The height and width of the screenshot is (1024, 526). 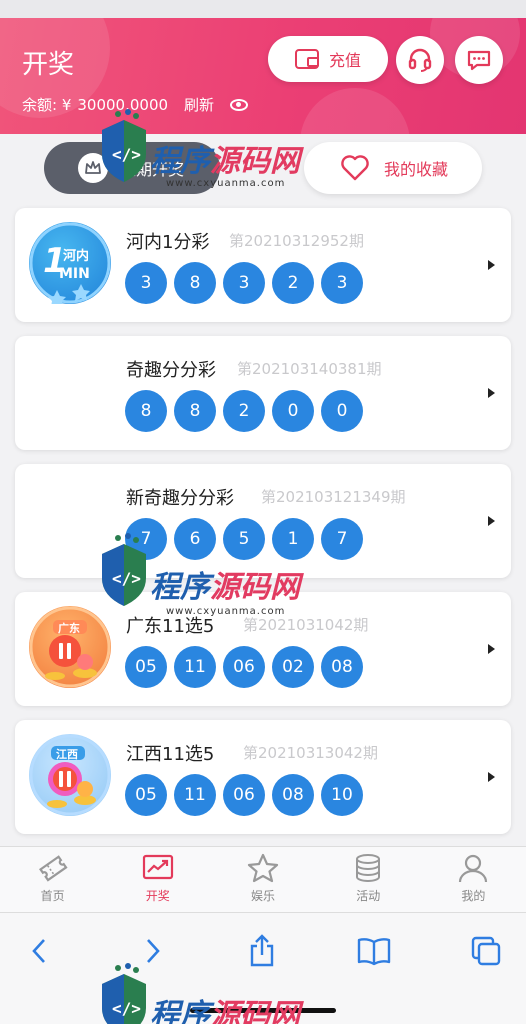 What do you see at coordinates (344, 60) in the screenshot?
I see `recharge-label: 充值` at bounding box center [344, 60].